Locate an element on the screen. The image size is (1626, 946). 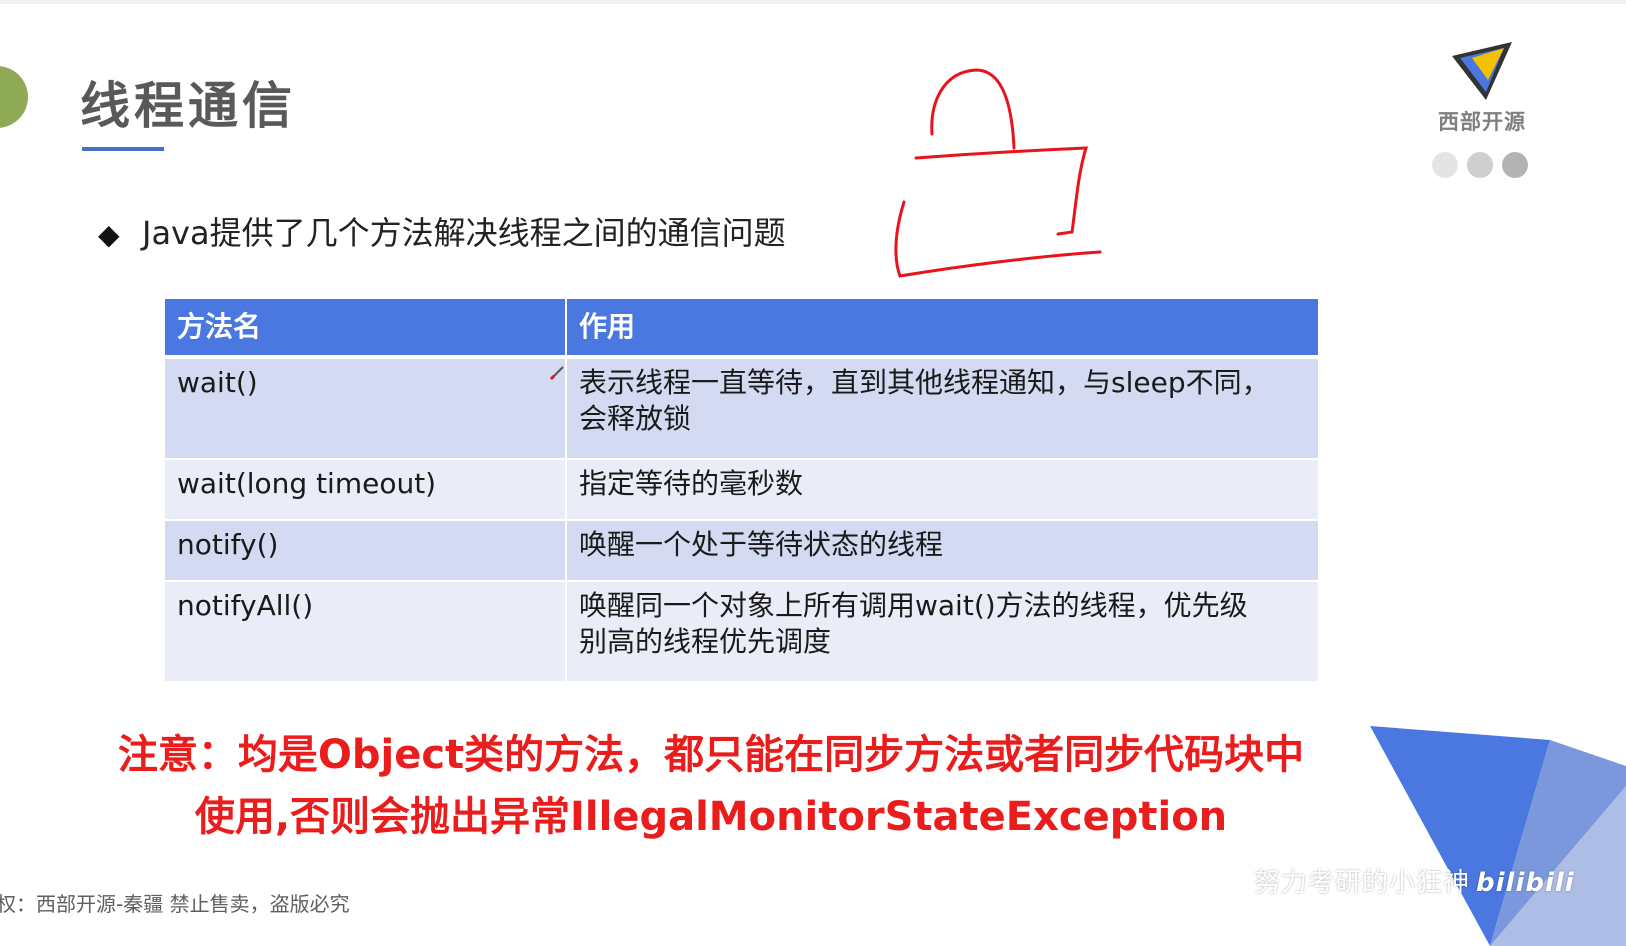
bullet-text: Java提供了几个方法解决线程之间的通信问题 is located at coordinates (464, 233).